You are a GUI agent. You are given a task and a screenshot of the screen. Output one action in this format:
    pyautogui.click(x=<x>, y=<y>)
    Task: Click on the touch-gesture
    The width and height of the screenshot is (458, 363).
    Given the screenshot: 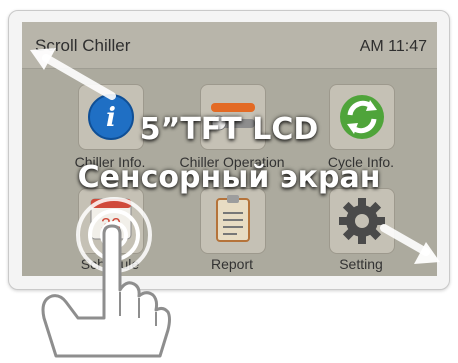 What is the action you would take?
    pyautogui.click(x=106, y=277)
    